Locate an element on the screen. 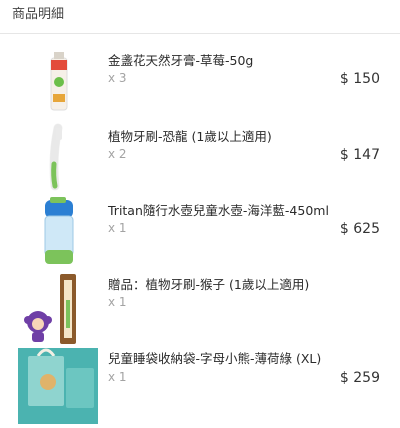 Image resolution: width=400 pixels, height=428 pixels. storage-bag-icon is located at coordinates (58, 386).